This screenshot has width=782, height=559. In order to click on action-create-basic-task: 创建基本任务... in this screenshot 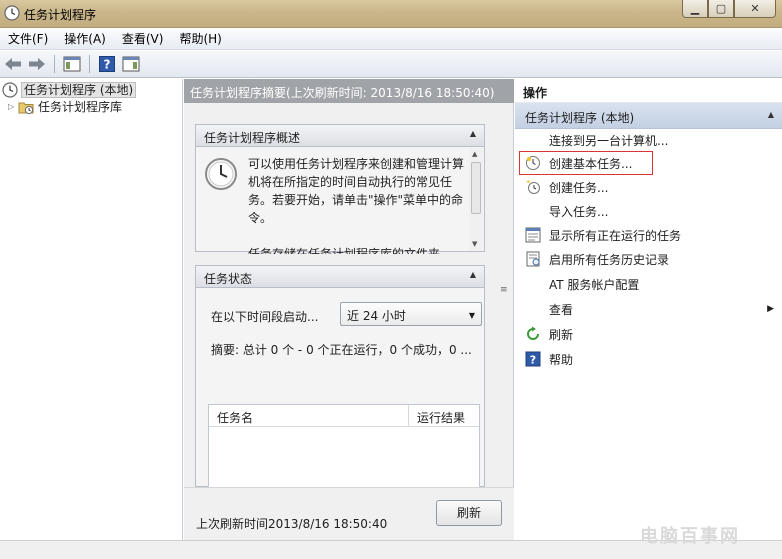, I will do `click(586, 163)`.